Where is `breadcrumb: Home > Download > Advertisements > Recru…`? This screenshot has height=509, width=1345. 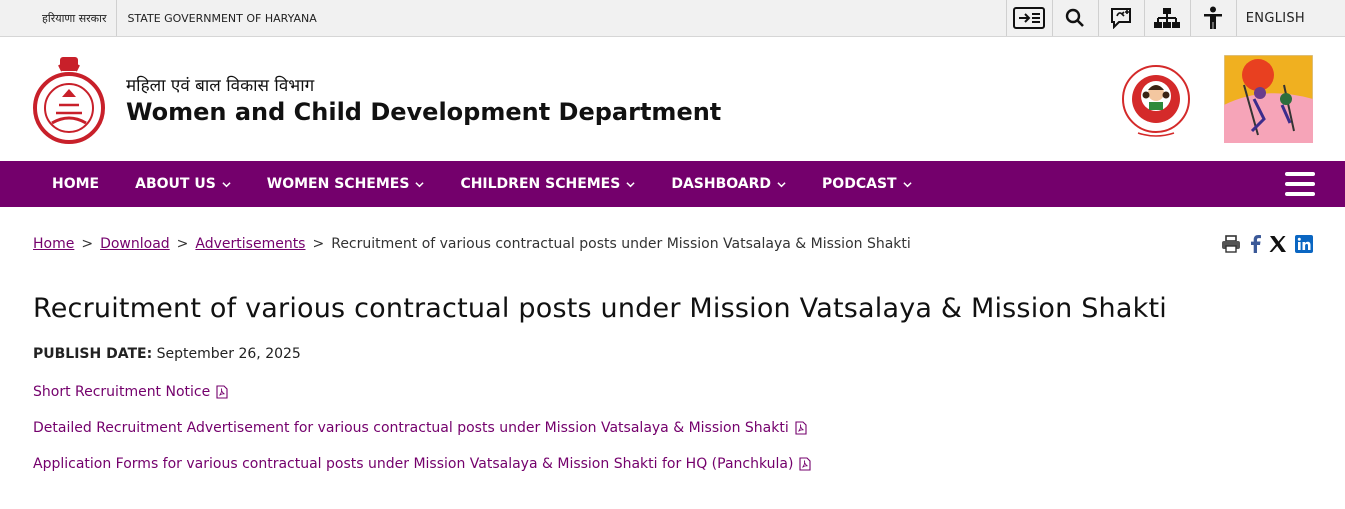 breadcrumb: Home > Download > Advertisements > Recru… is located at coordinates (472, 244).